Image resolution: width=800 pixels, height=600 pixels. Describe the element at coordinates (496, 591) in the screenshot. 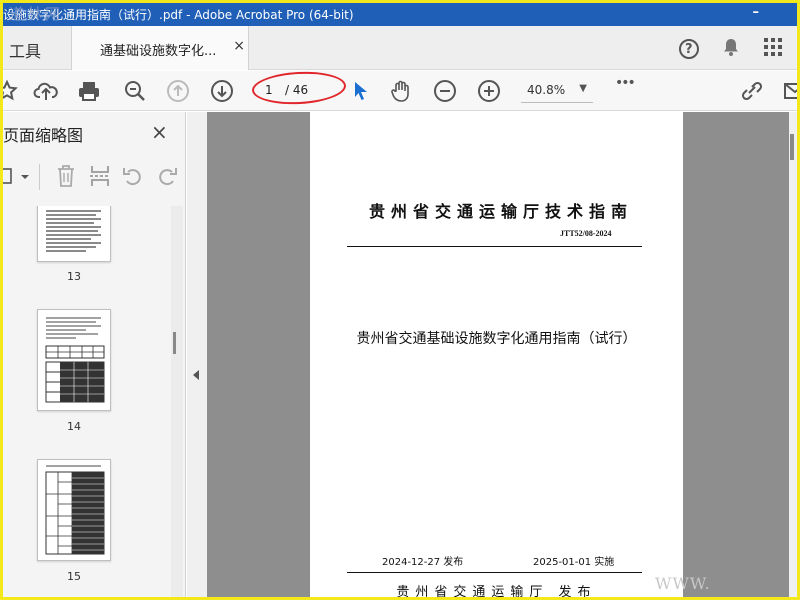

I see `issuer: 贵州省交通运输厅 发布` at that location.